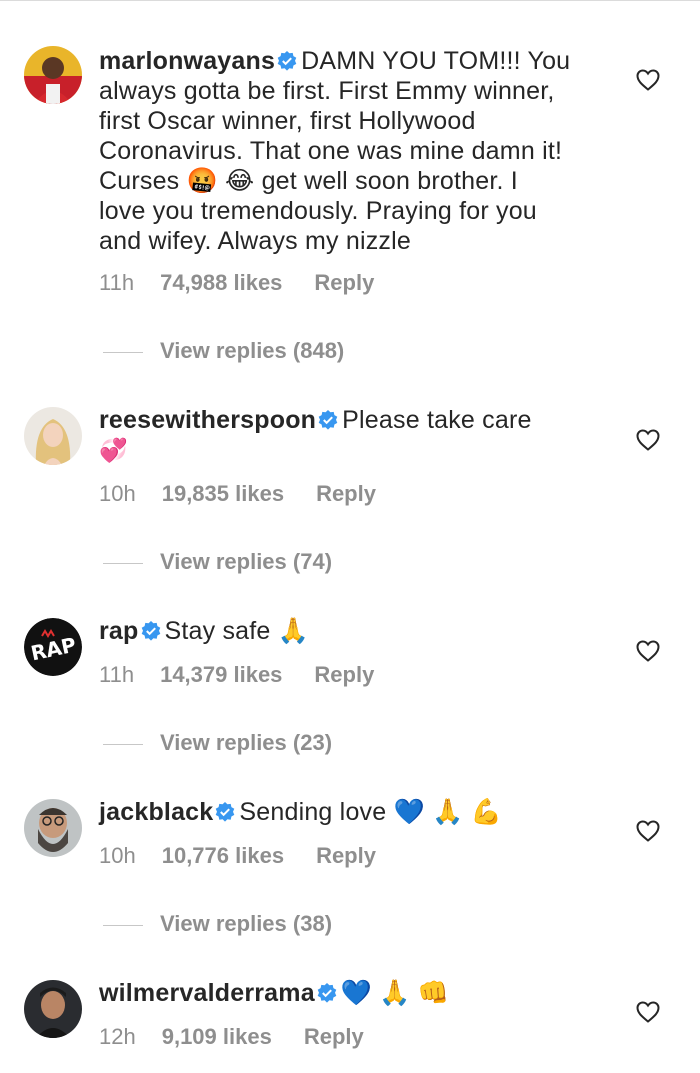  I want to click on username: rap, so click(119, 631).